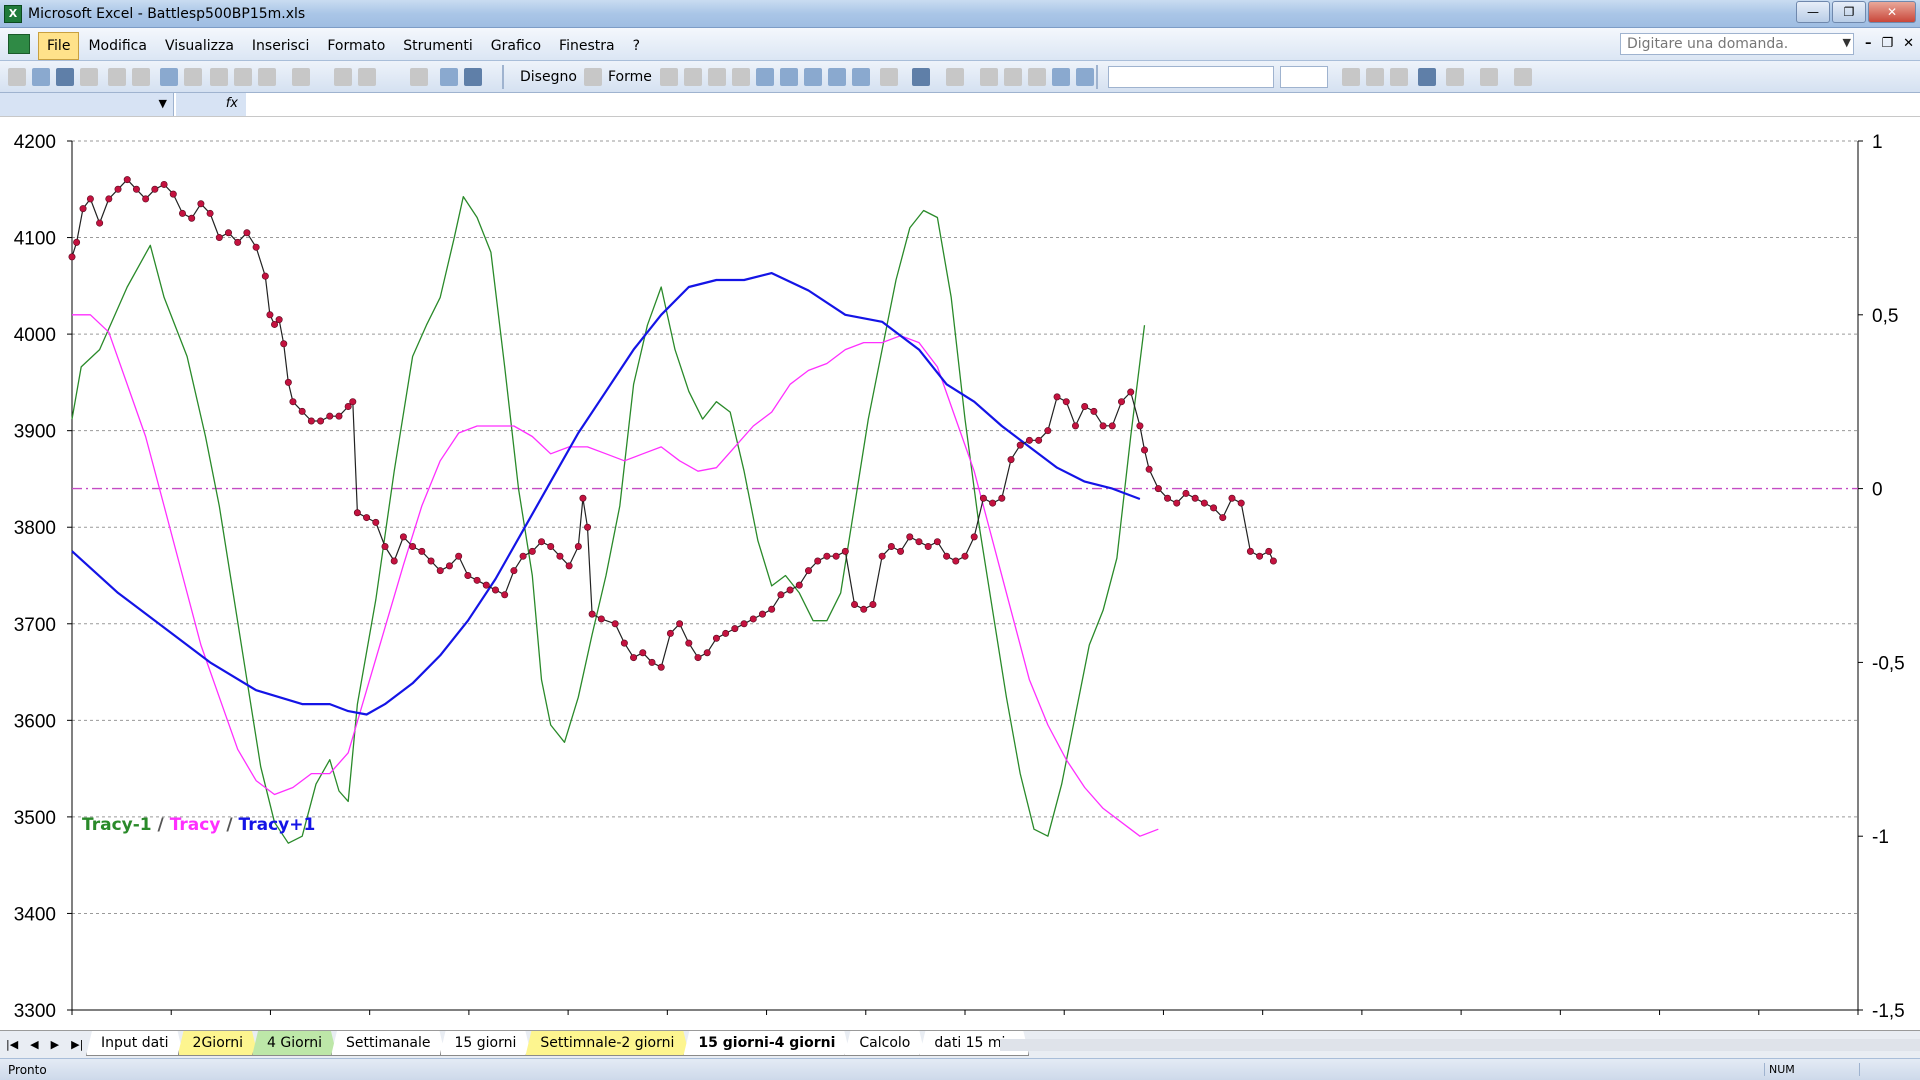 This screenshot has height=1080, width=1920. I want to click on menu-item-inserisci: Inserisci, so click(280, 46).